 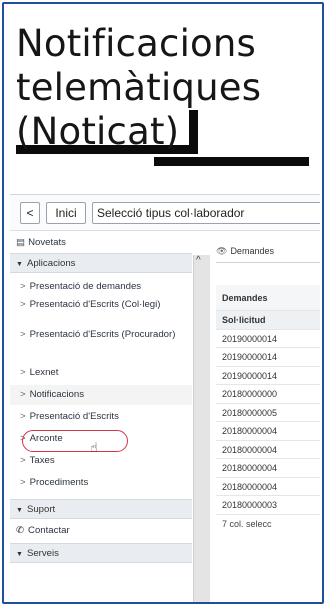 I want to click on sidebar-item-presentacio-escrits: > Presentació d'Escrits, so click(x=101, y=417).